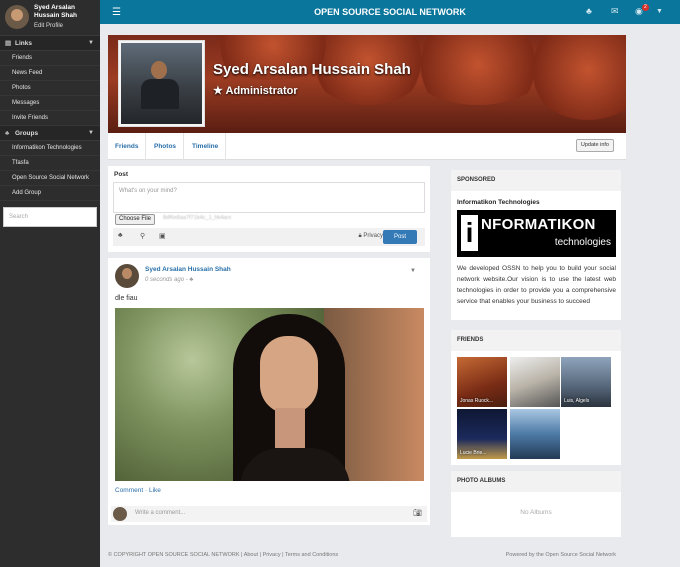 The width and height of the screenshot is (680, 567). I want to click on friend-name: Luis, Algels, so click(577, 401).